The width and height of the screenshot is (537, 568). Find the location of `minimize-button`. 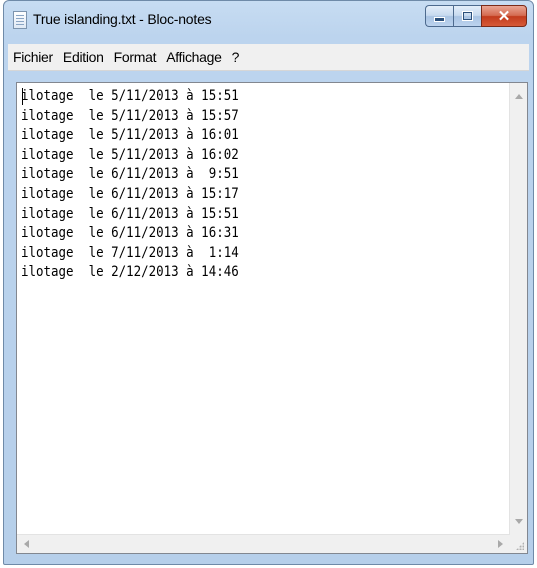

minimize-button is located at coordinates (439, 16).